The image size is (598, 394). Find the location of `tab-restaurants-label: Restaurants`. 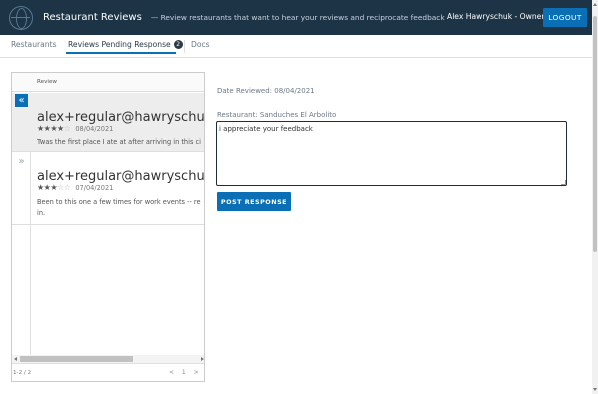

tab-restaurants-label: Restaurants is located at coordinates (34, 44).